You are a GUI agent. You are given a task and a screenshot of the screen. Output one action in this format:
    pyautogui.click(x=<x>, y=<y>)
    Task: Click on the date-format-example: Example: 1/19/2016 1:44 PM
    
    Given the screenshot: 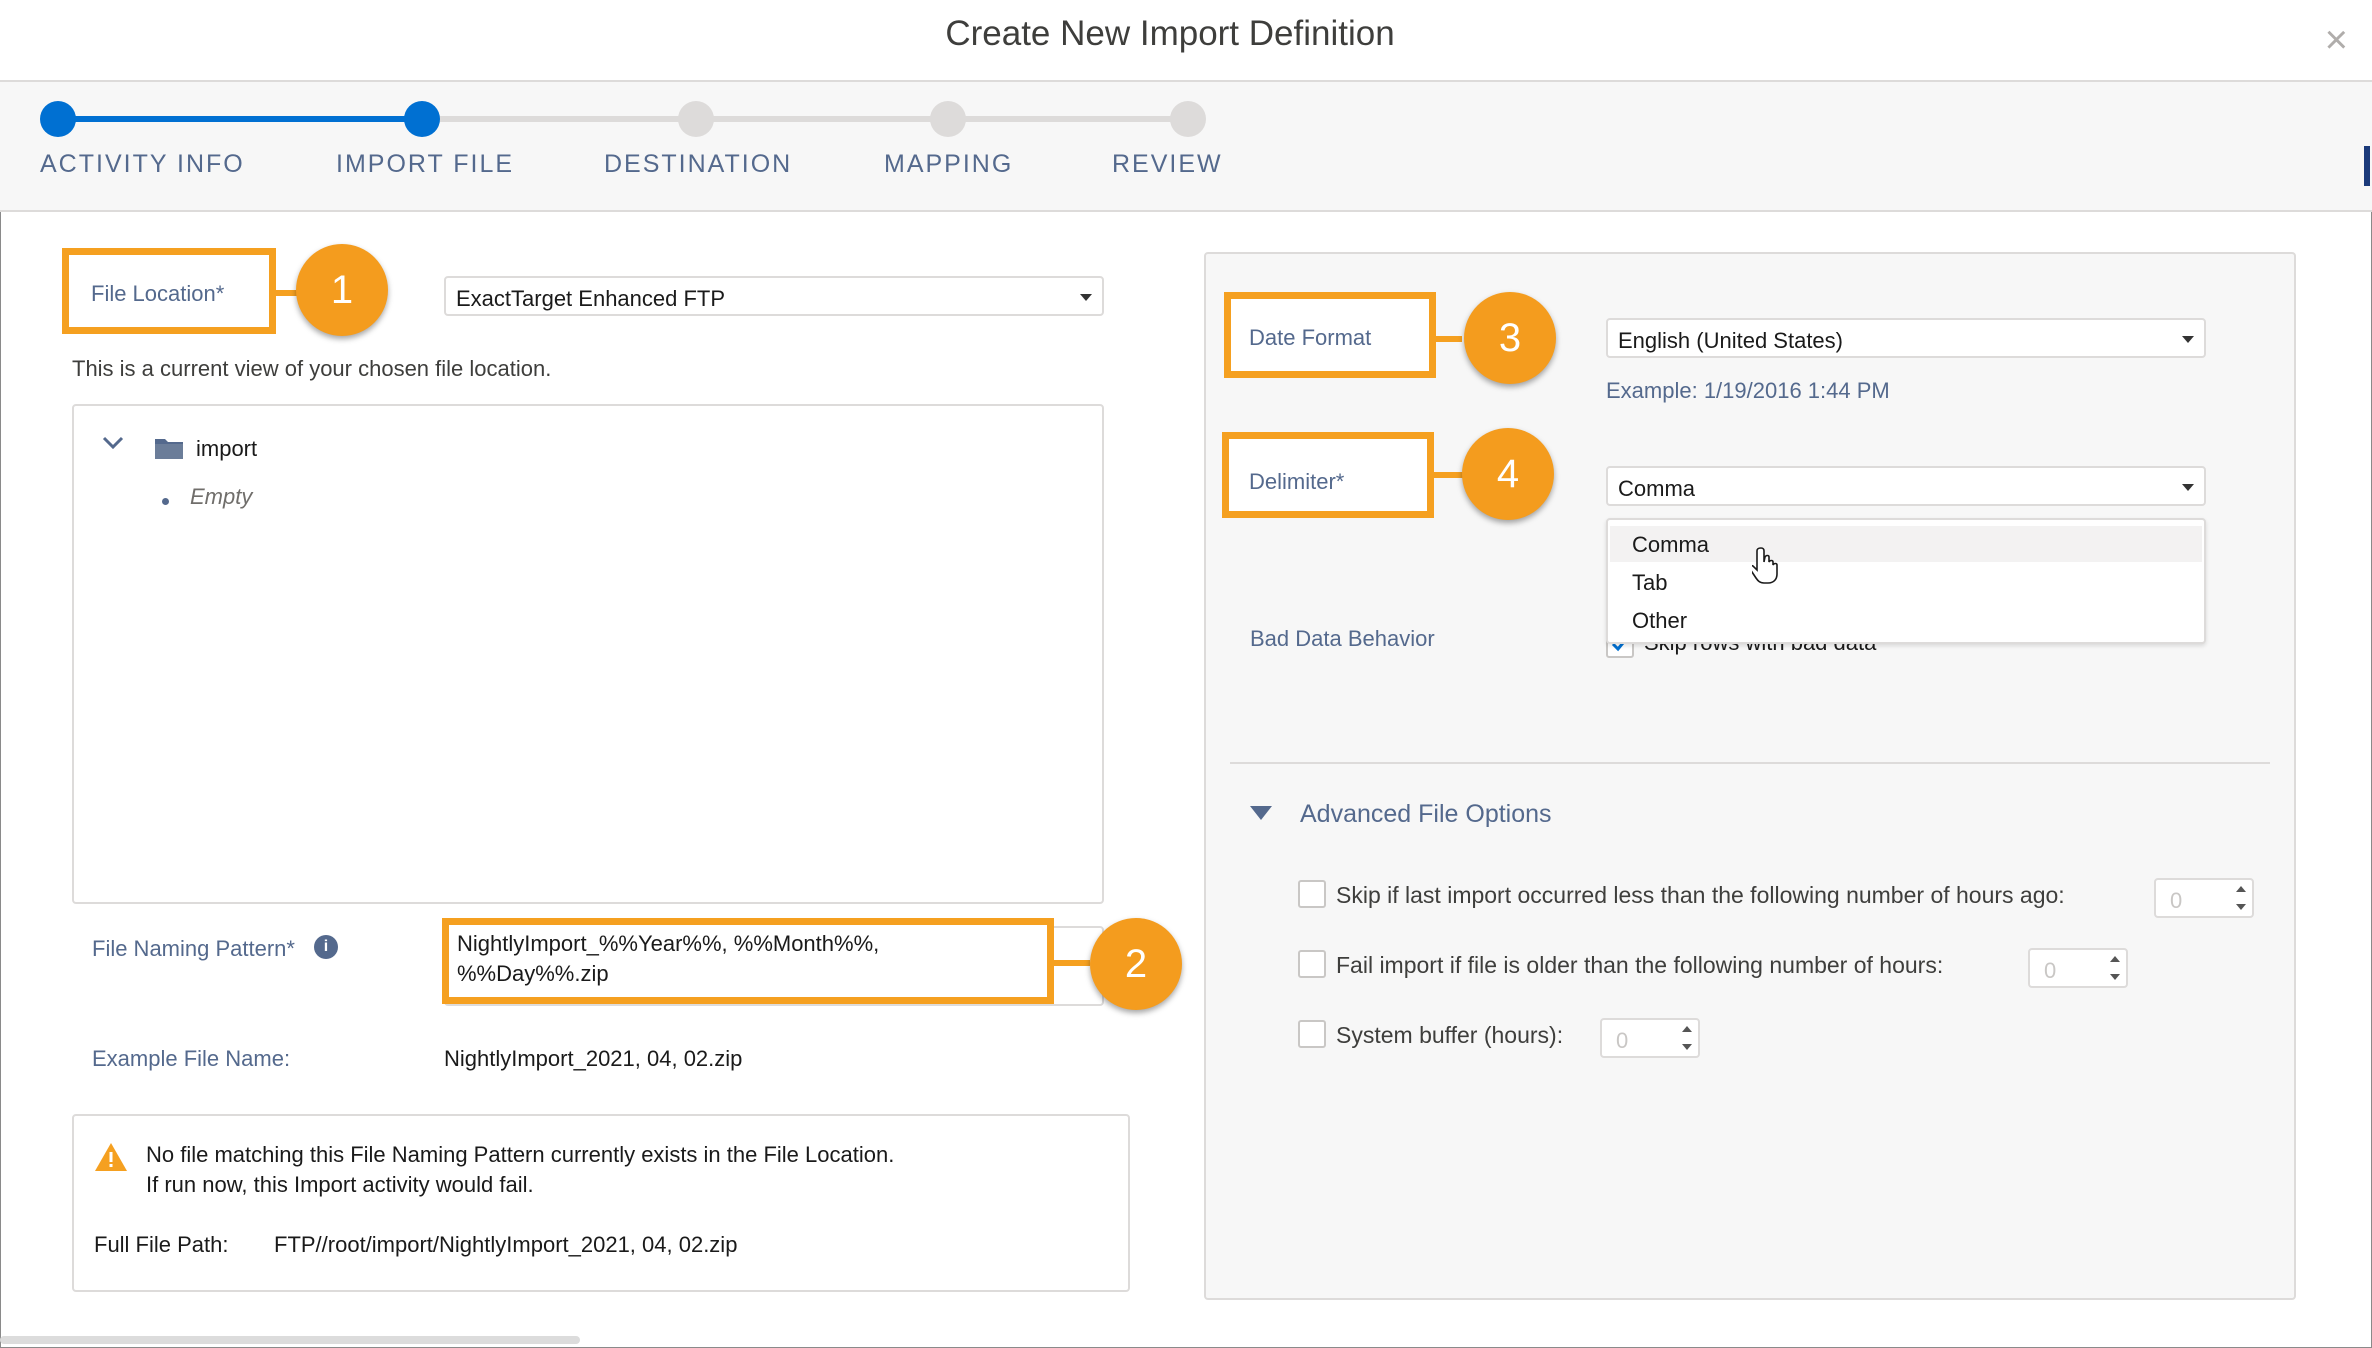 What is the action you would take?
    pyautogui.click(x=1748, y=390)
    